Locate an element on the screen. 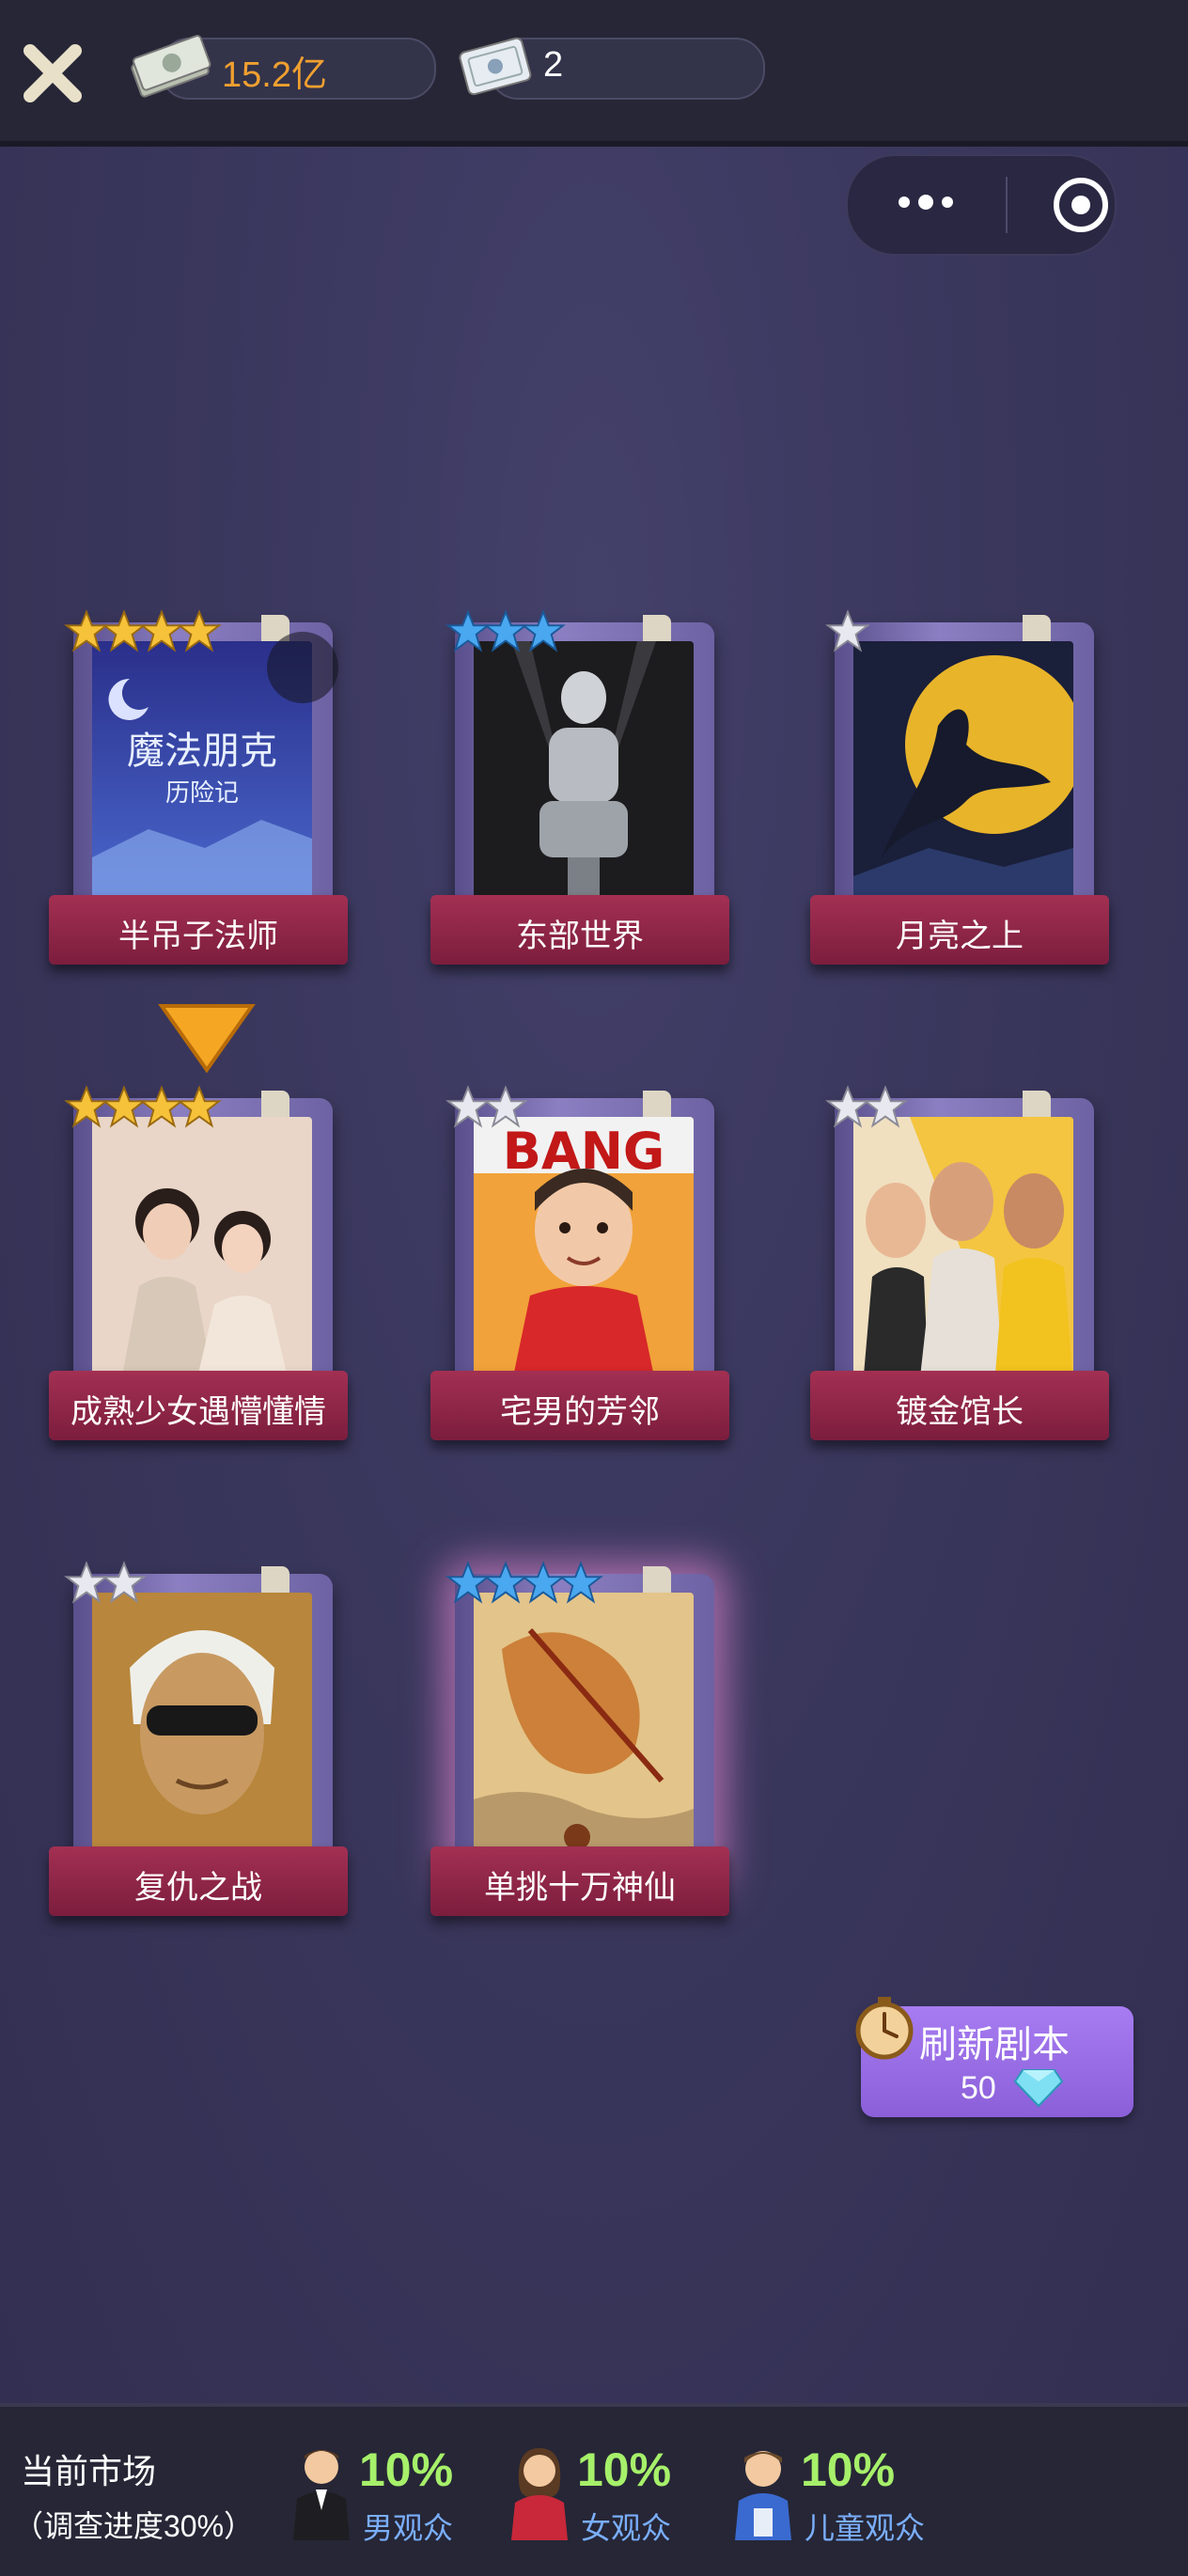  script-card: 月亮之上 is located at coordinates (963, 800).